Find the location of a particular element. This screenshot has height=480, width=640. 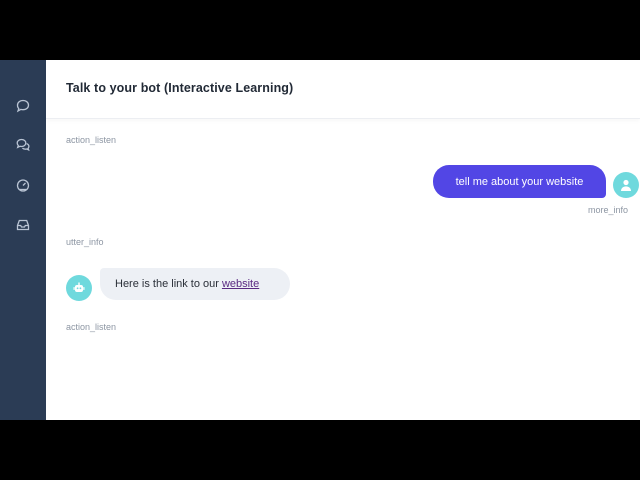

user-avatar is located at coordinates (626, 185).